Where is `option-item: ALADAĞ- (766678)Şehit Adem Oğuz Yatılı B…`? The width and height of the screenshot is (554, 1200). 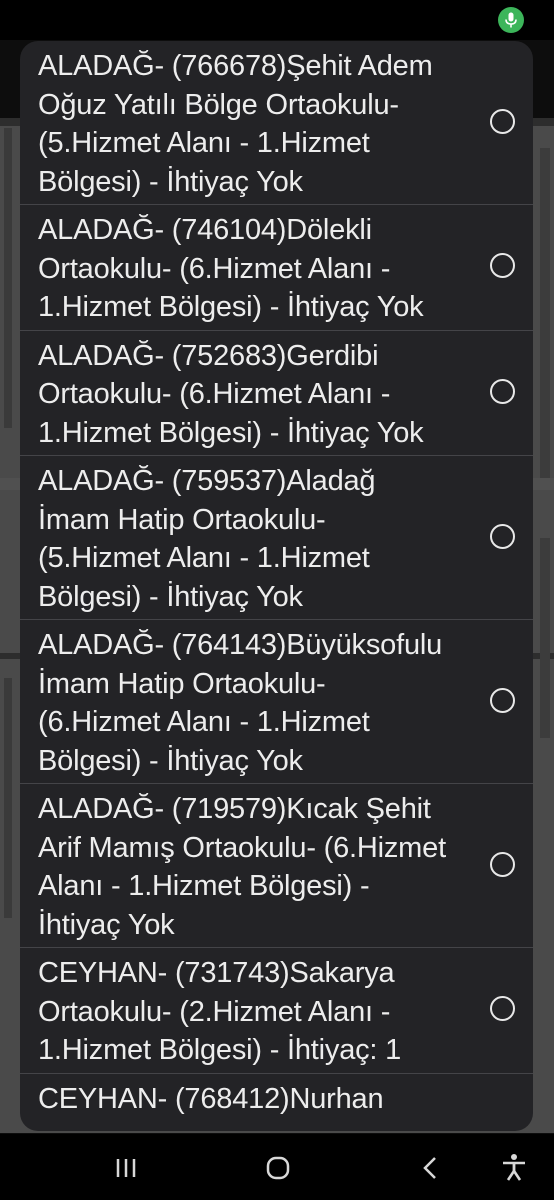 option-item: ALADAĞ- (766678)Şehit Adem Oğuz Yatılı B… is located at coordinates (276, 123).